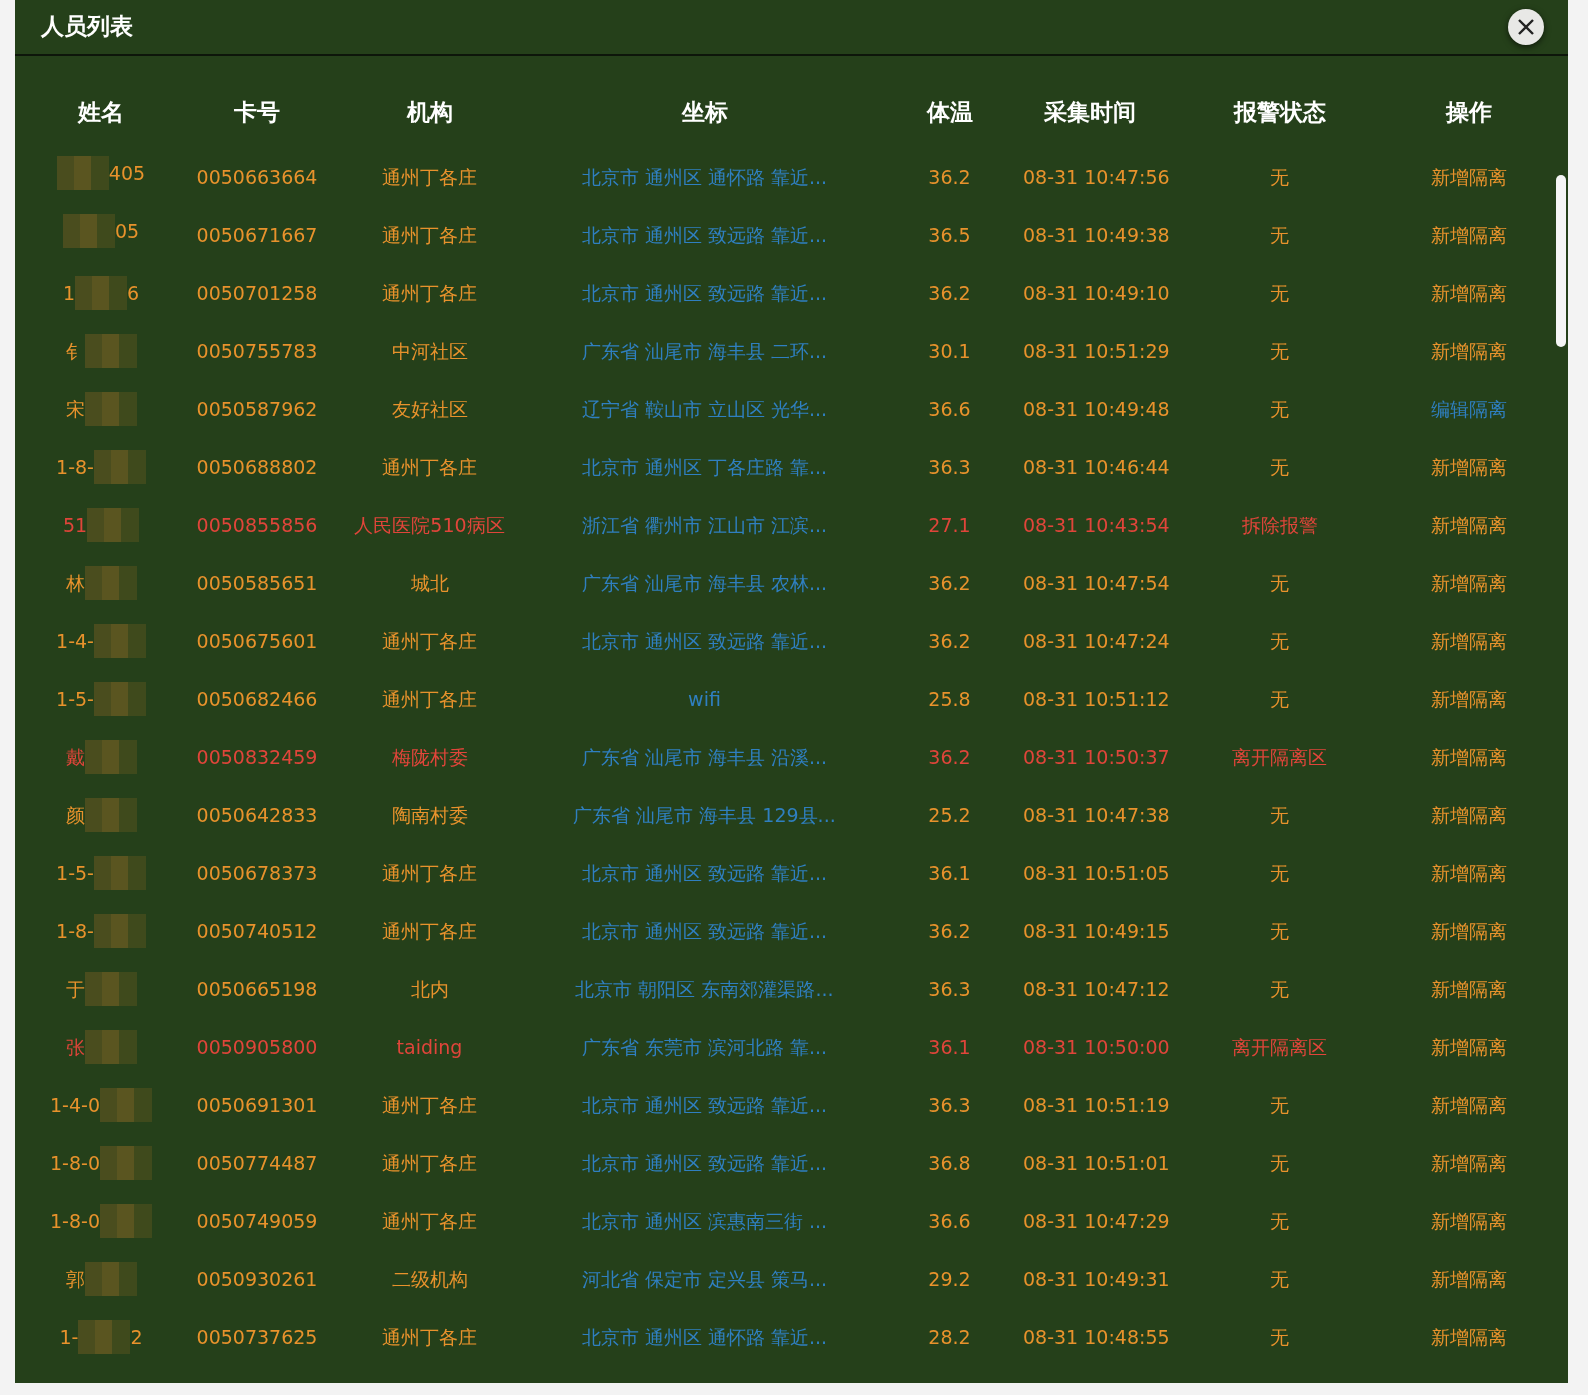 This screenshot has height=1395, width=1588. I want to click on isolation-link: 编辑隔离, so click(1468, 408).